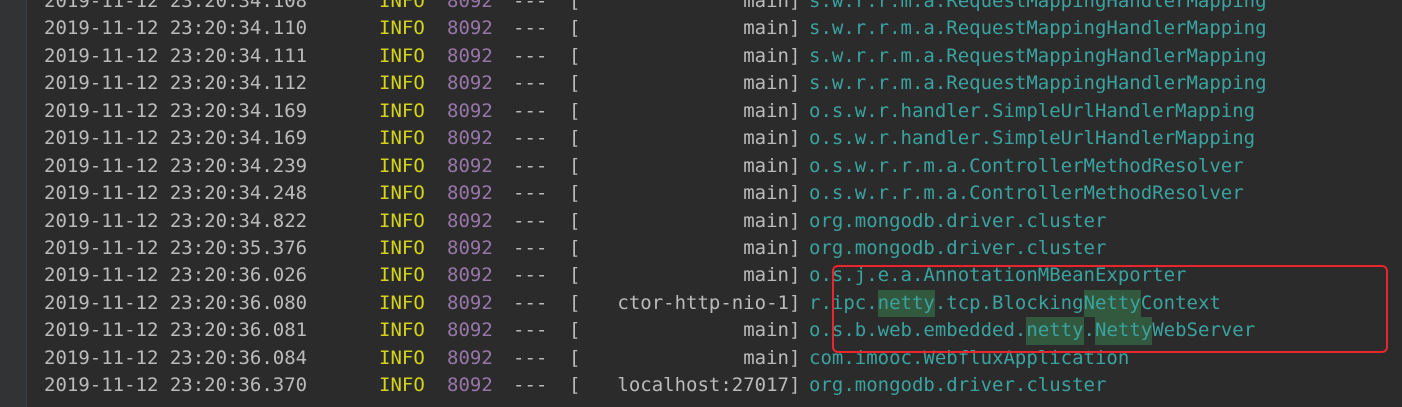  Describe the element at coordinates (176, 302) in the screenshot. I see `log-timestamp: 2019-11-12 23:20:36.080` at that location.